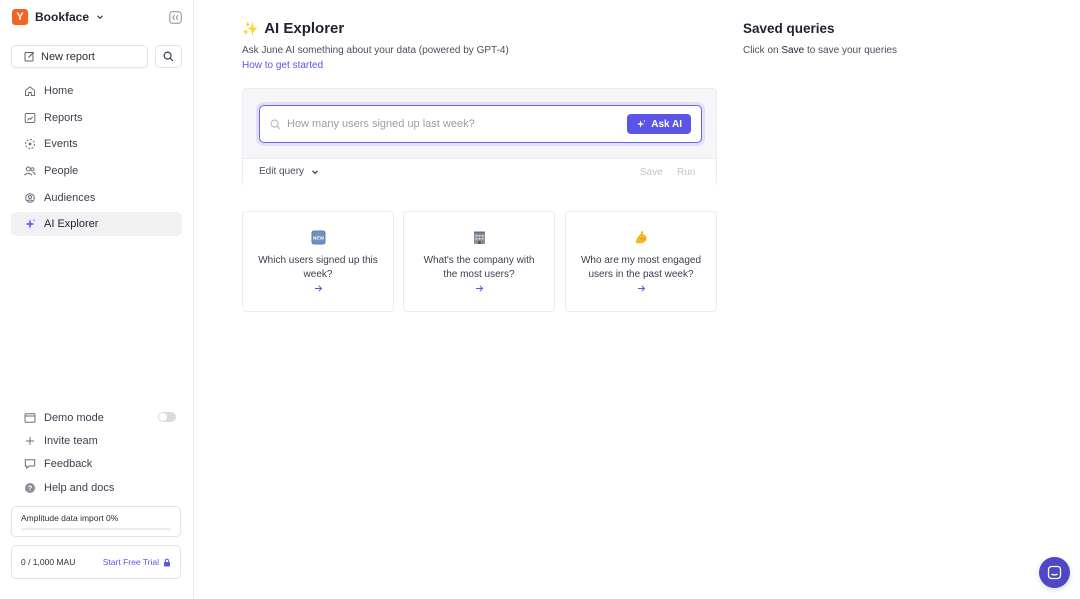 The width and height of the screenshot is (1080, 599). I want to click on edit-query-toggle: Edit query, so click(289, 171).